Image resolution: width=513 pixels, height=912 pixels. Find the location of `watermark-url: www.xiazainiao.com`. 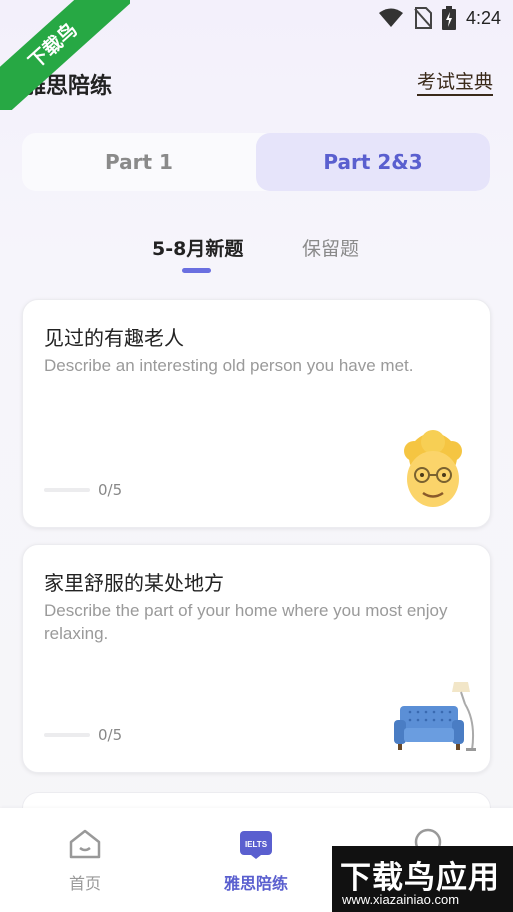

watermark-url: www.xiazainiao.com is located at coordinates (401, 899).